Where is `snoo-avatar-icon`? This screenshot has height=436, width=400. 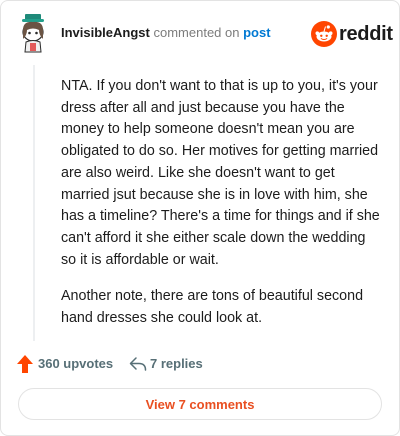 snoo-avatar-icon is located at coordinates (33, 33).